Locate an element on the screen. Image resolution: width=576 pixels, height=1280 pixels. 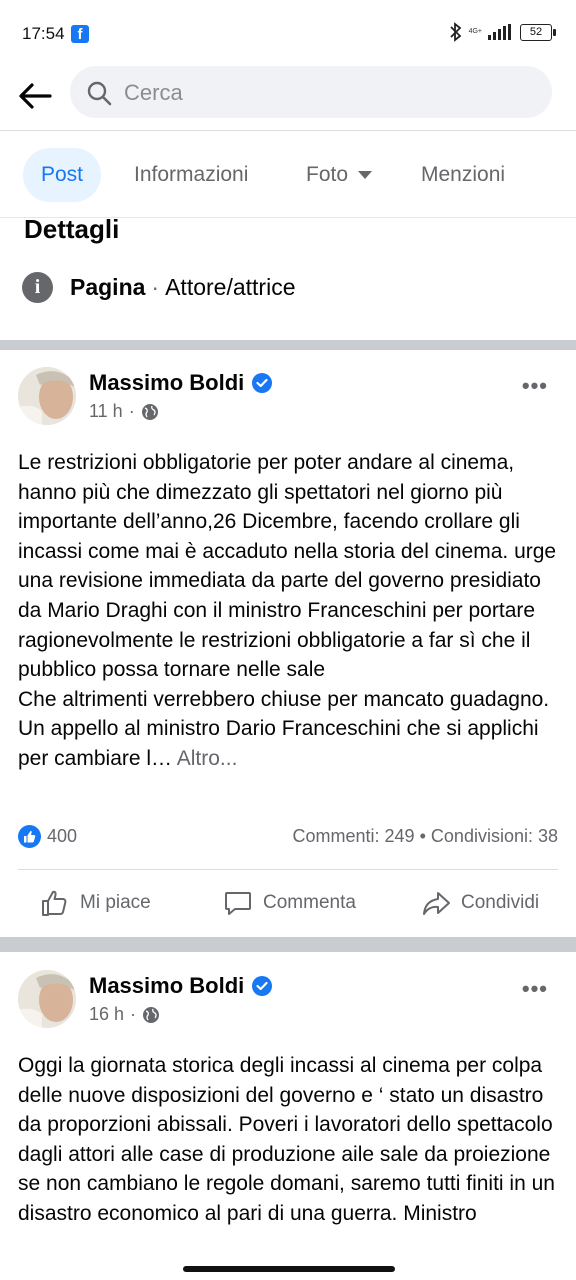
post-stats: 400 Commenti: 249 • Condivisioni: 38 is located at coordinates (288, 838).